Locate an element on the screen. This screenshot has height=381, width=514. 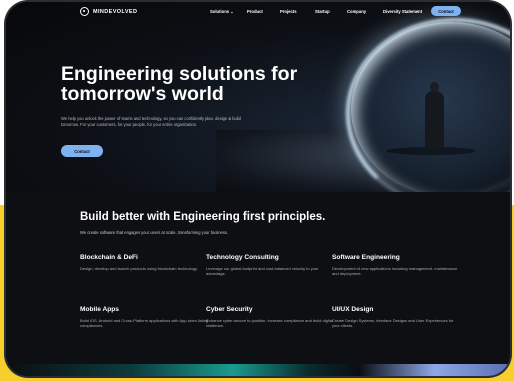
nav-item-label: Solutions is located at coordinates (220, 11).